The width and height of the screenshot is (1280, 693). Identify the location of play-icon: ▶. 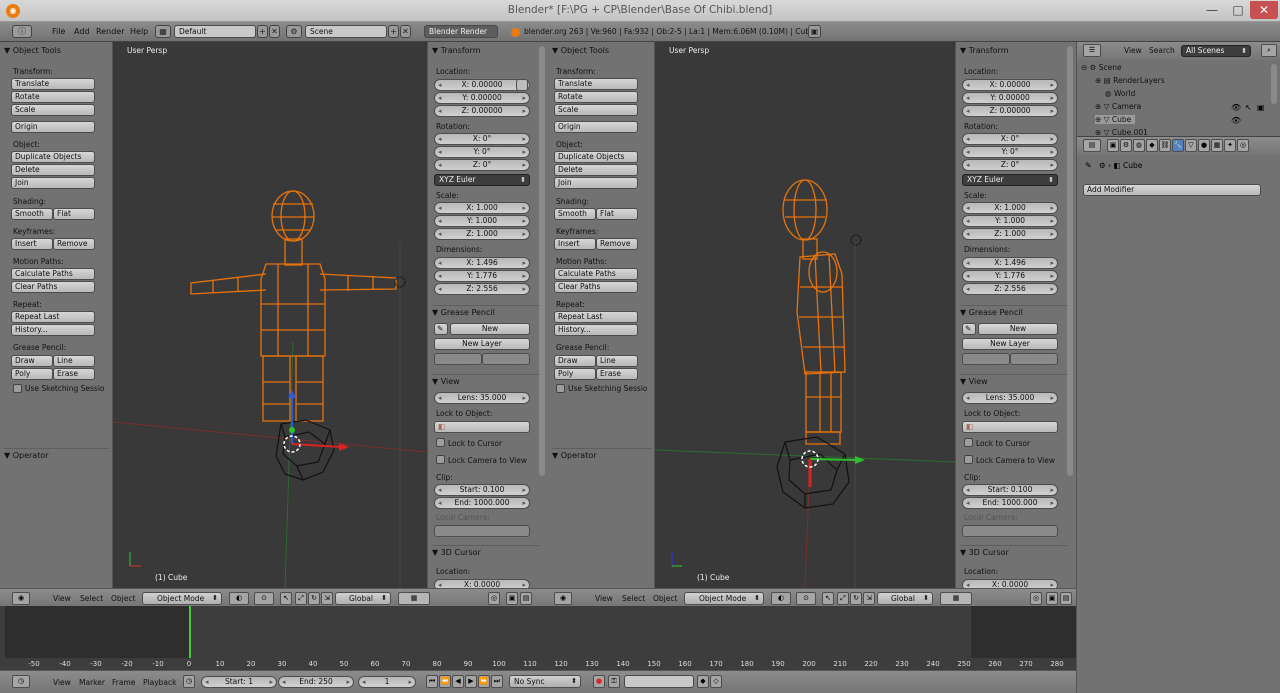
(471, 681).